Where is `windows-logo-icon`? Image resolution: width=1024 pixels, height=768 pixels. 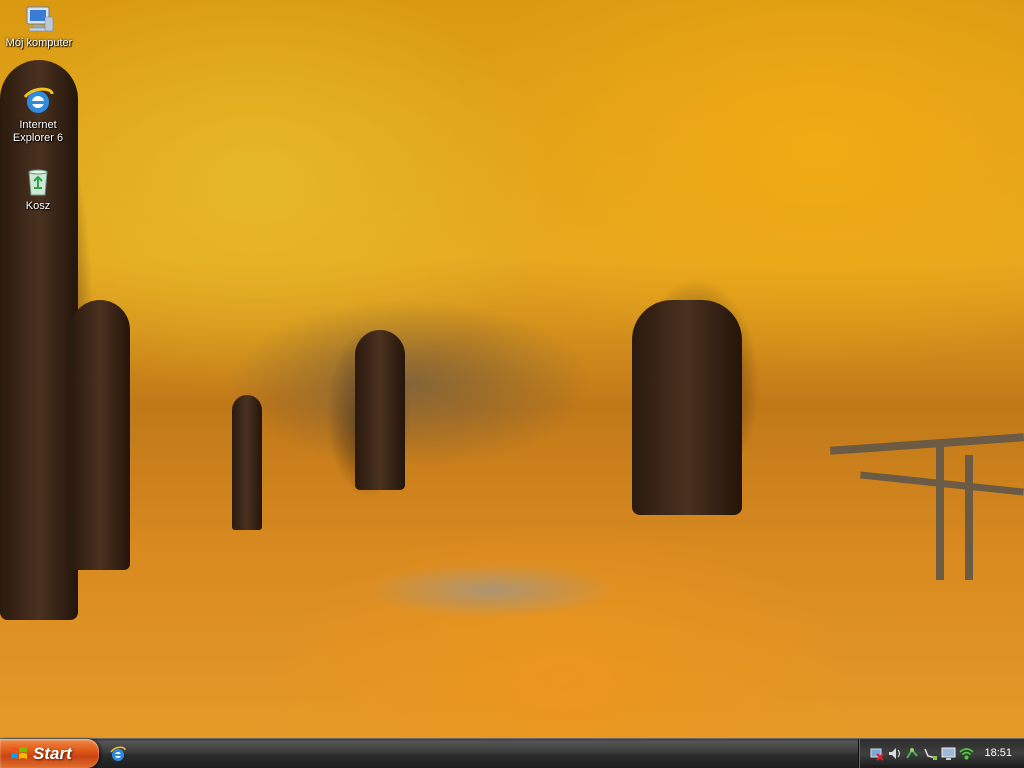
windows-logo-icon is located at coordinates (19, 752).